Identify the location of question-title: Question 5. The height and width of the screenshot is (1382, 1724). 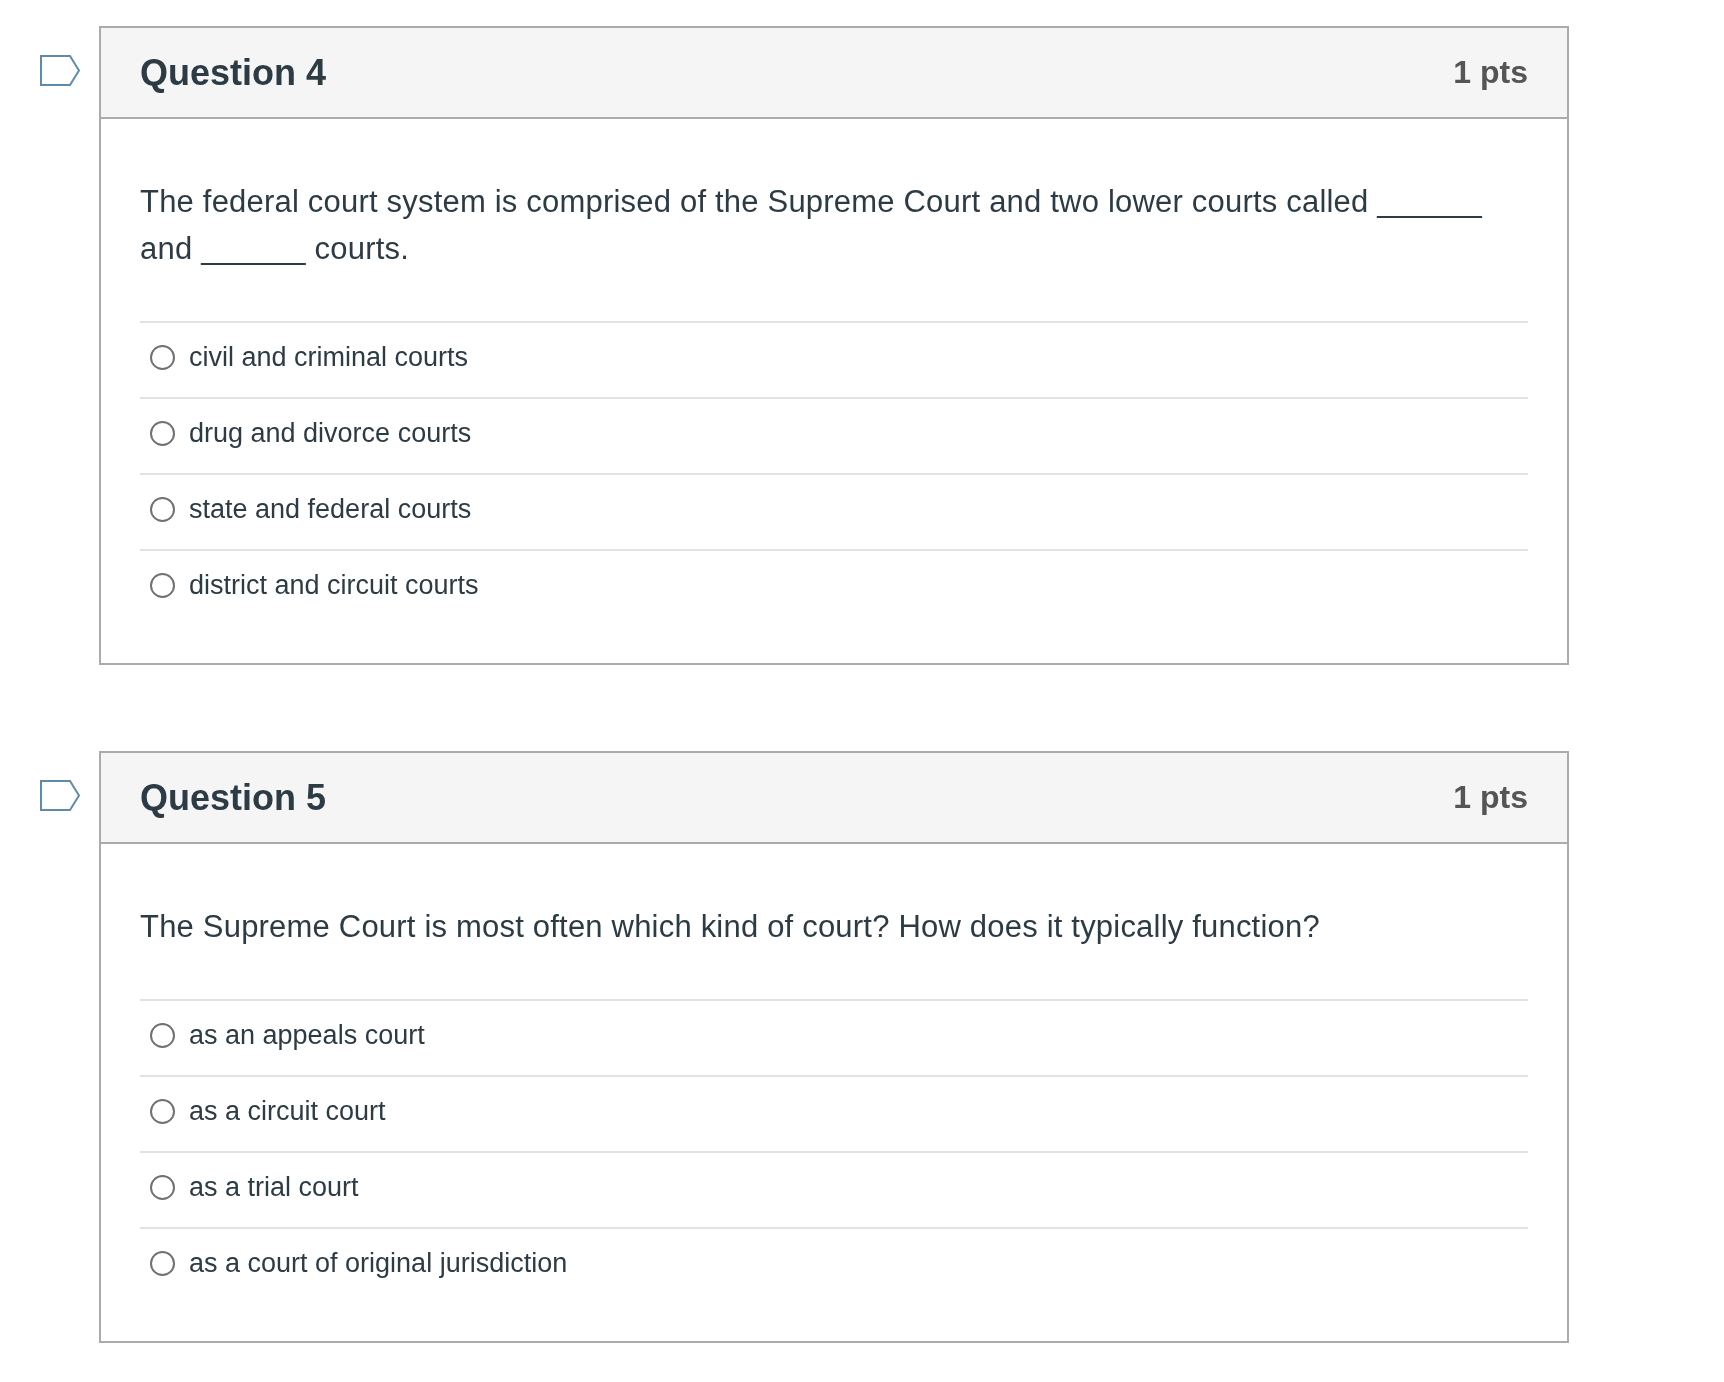
(233, 797).